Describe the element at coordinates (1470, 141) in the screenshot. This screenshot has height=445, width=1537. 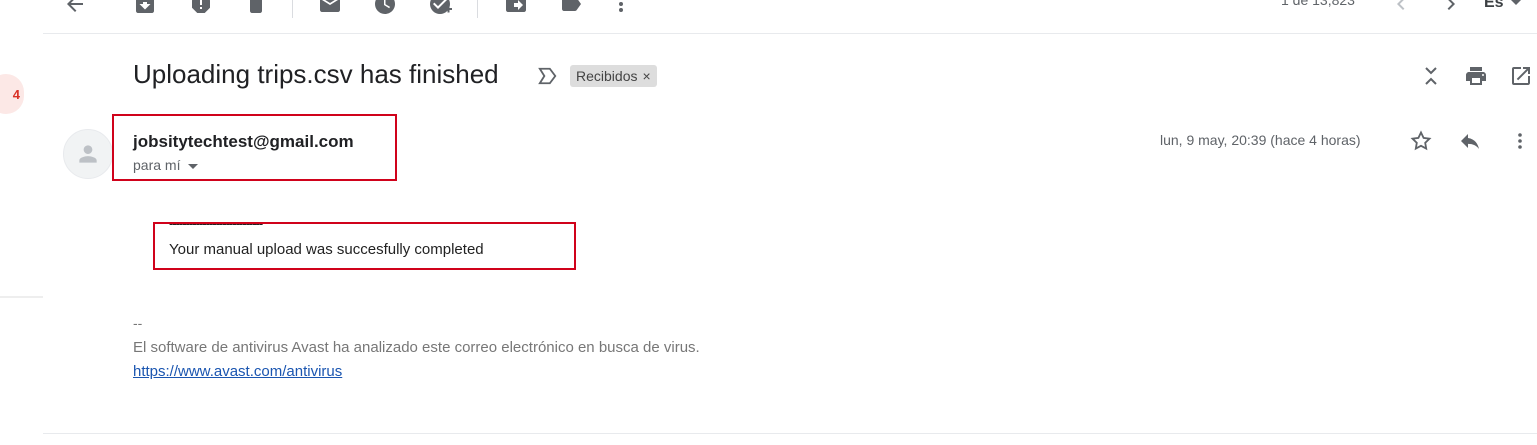
I see `reply-icon` at that location.